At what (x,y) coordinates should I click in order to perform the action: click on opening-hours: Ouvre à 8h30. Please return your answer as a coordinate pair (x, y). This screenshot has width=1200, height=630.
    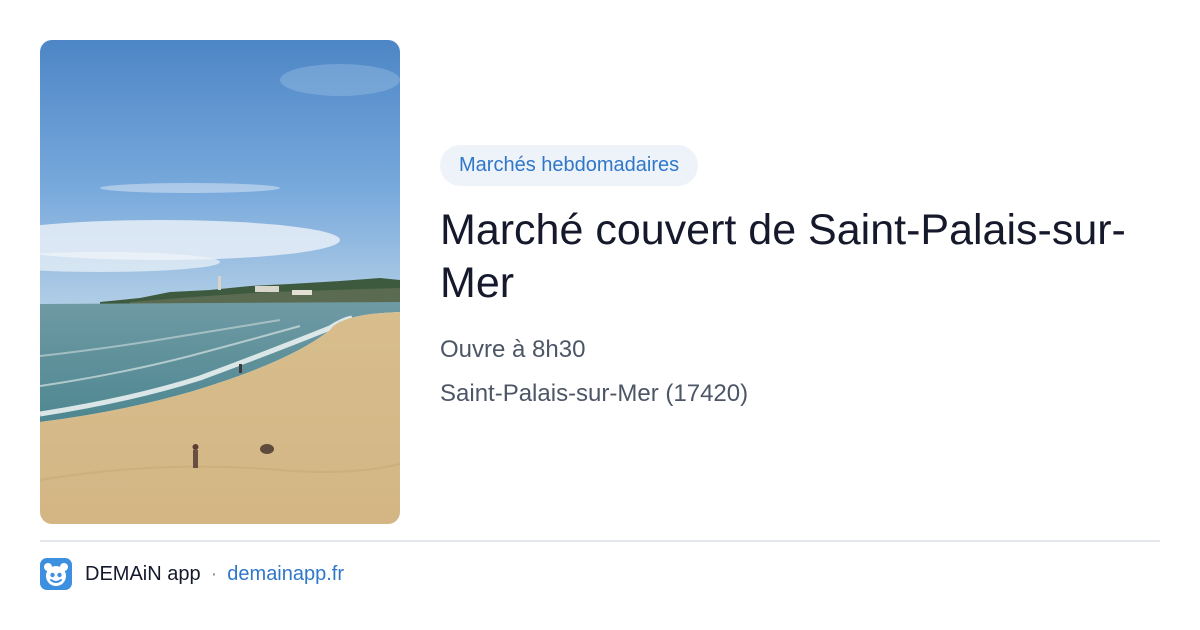
    Looking at the image, I should click on (513, 349).